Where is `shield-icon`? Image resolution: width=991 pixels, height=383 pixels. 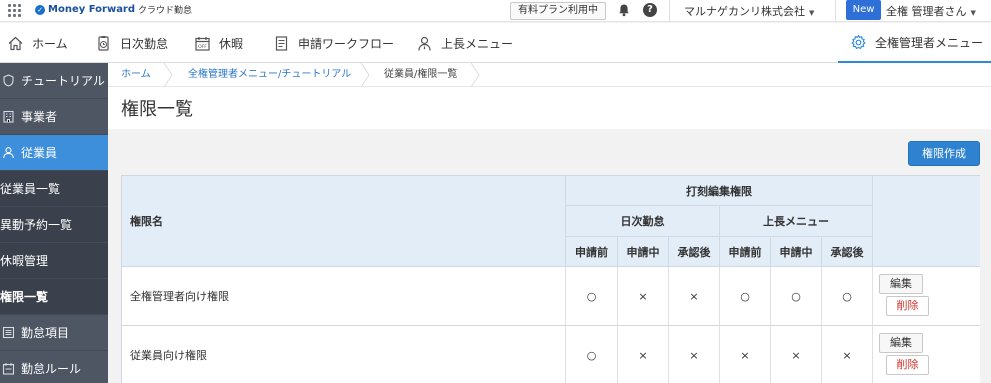 shield-icon is located at coordinates (8, 80).